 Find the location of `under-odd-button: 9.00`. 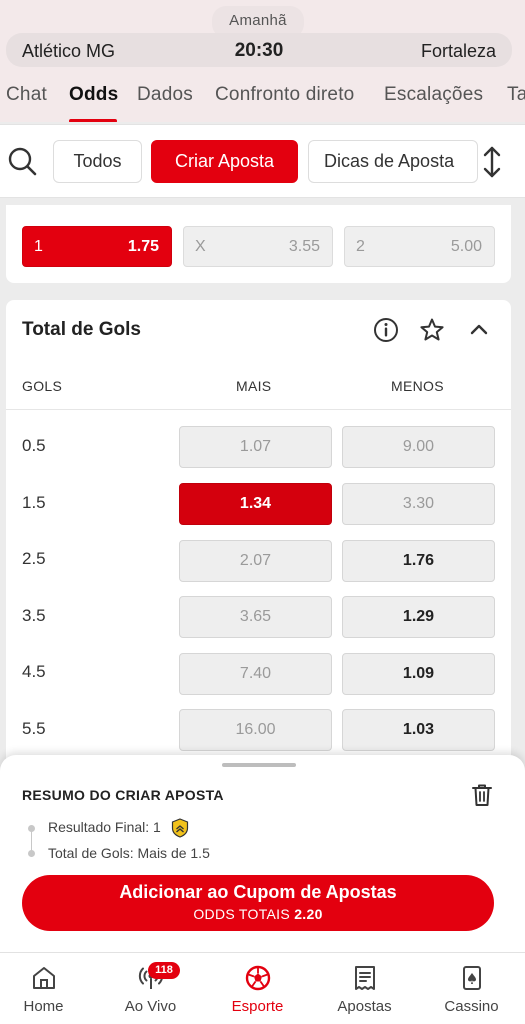

under-odd-button: 9.00 is located at coordinates (418, 447).